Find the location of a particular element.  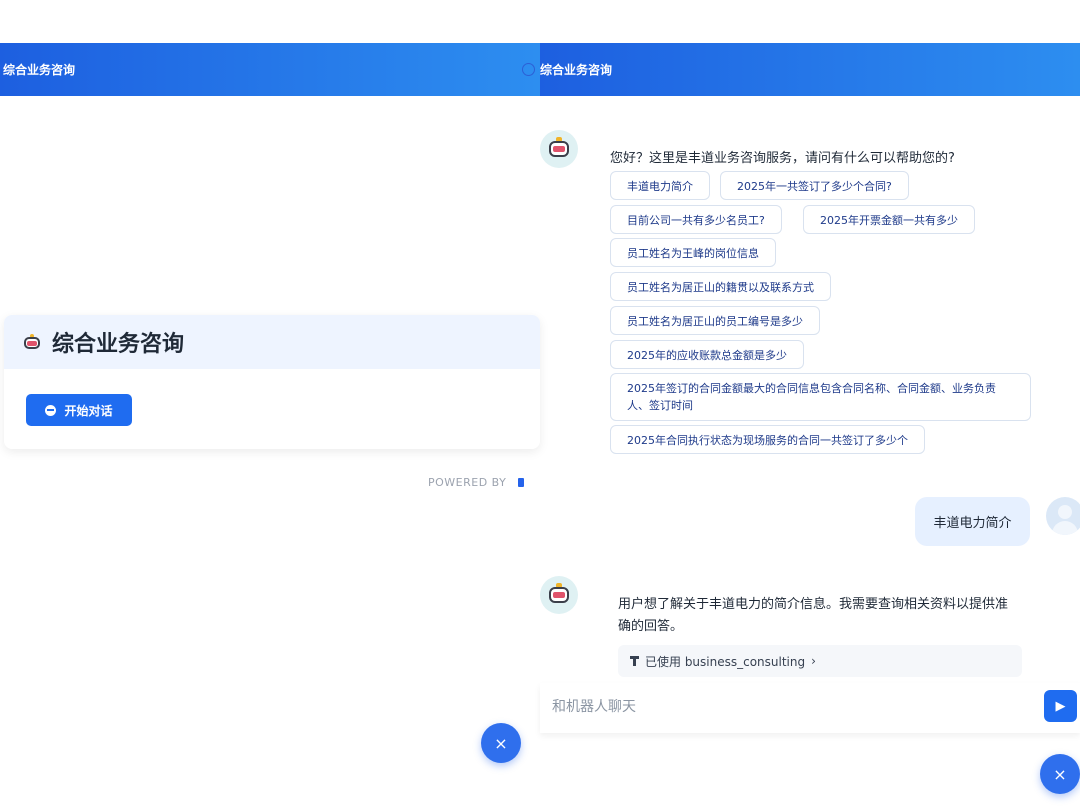

suggestion-chip: 丰道电力简介 is located at coordinates (660, 185).